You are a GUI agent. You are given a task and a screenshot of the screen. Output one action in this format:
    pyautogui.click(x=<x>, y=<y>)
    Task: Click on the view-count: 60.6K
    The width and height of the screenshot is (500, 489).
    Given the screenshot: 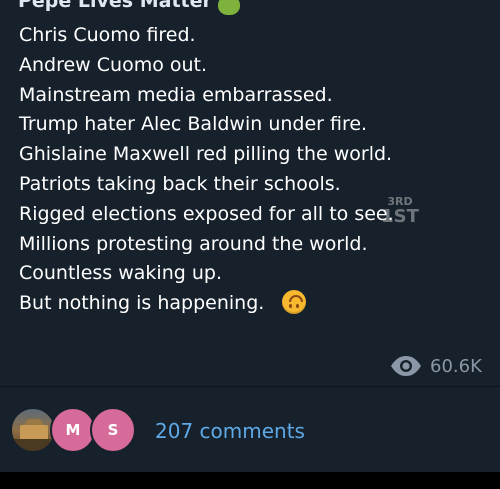 What is the action you would take?
    pyautogui.click(x=436, y=366)
    